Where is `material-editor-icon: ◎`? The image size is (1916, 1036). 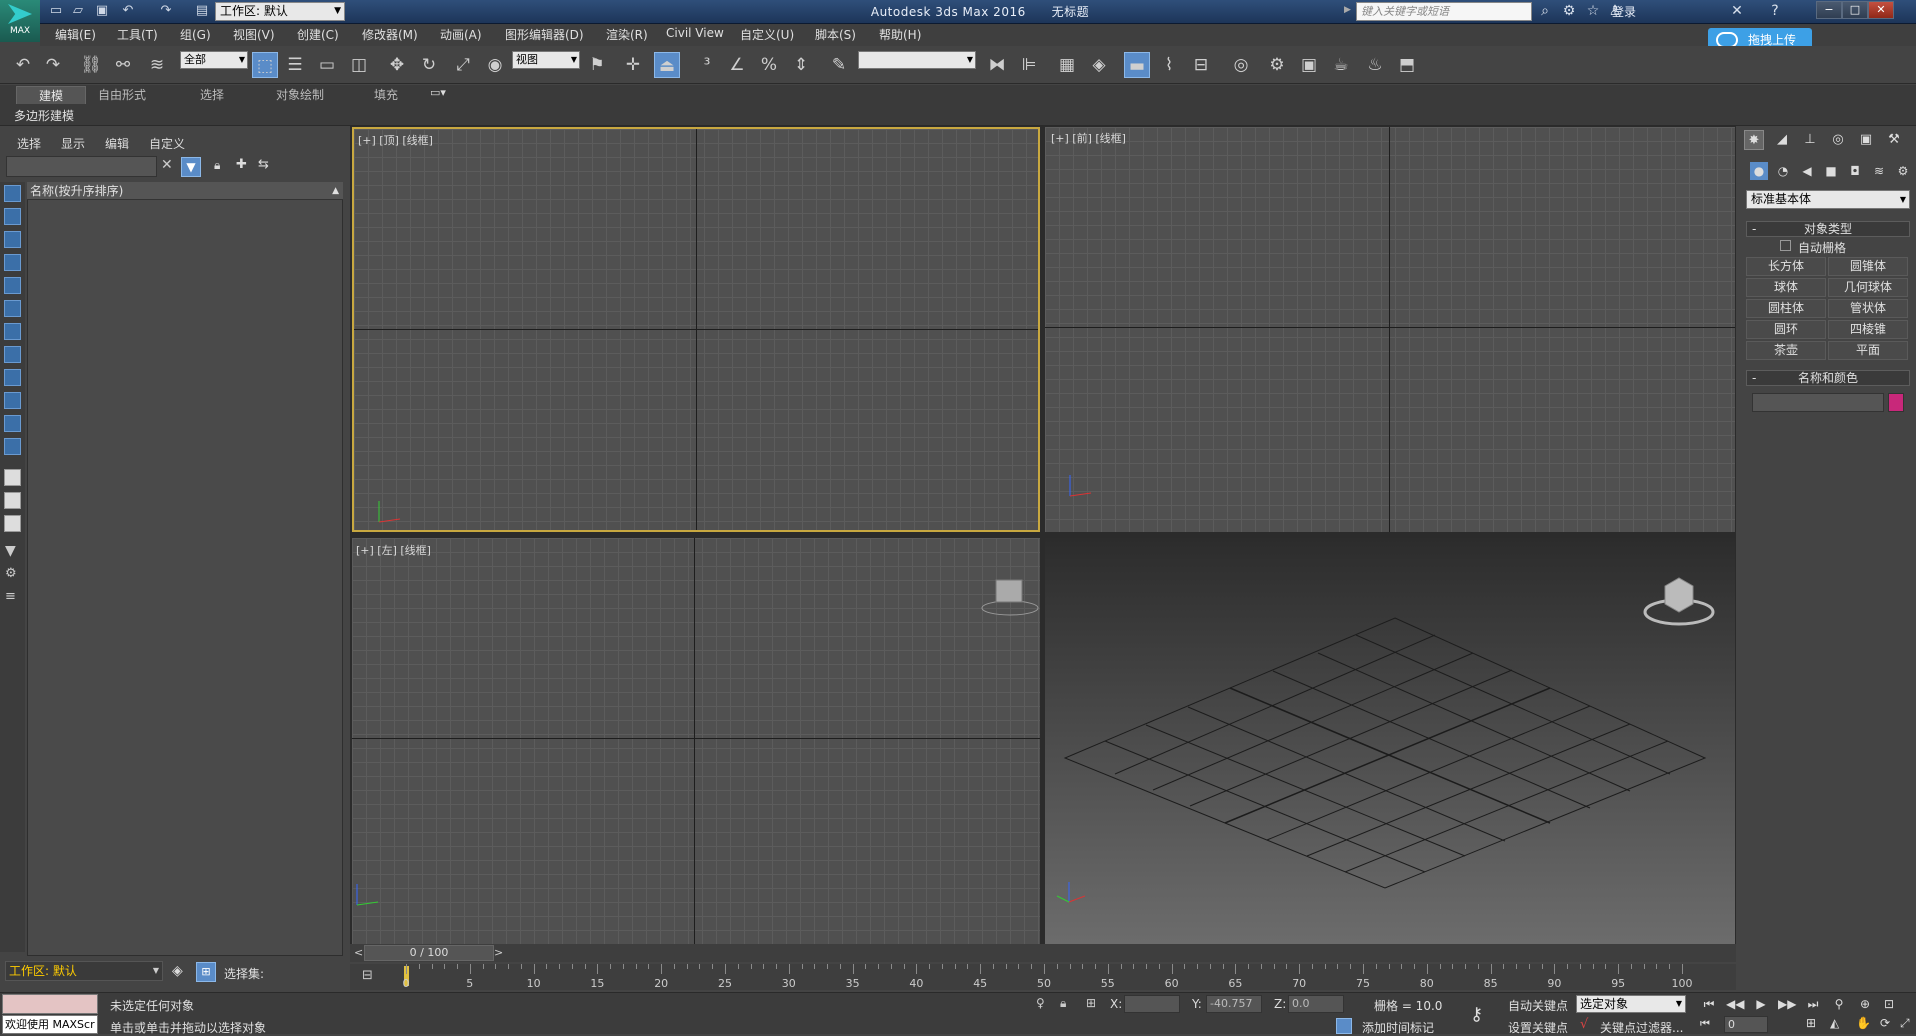
material-editor-icon: ◎ is located at coordinates (1241, 65).